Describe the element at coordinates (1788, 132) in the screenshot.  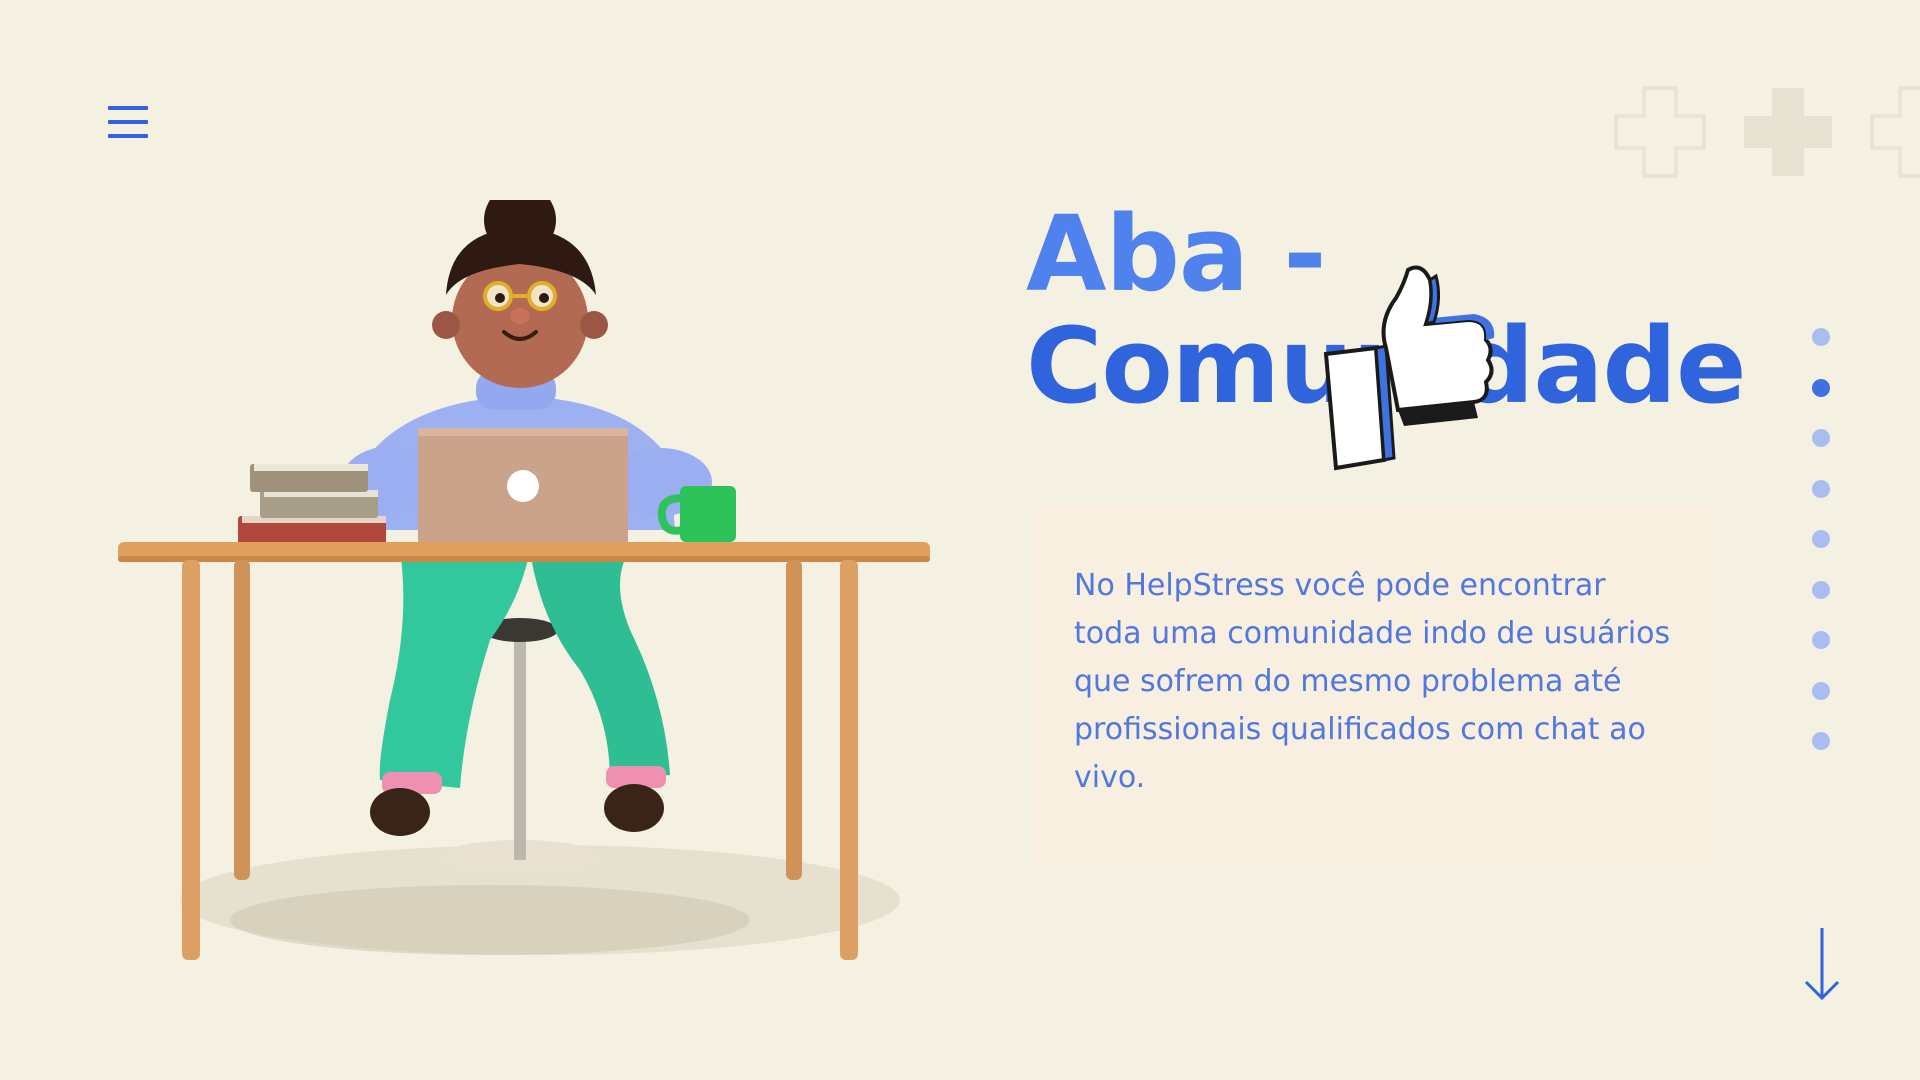
I see `plus-filled-icon` at that location.